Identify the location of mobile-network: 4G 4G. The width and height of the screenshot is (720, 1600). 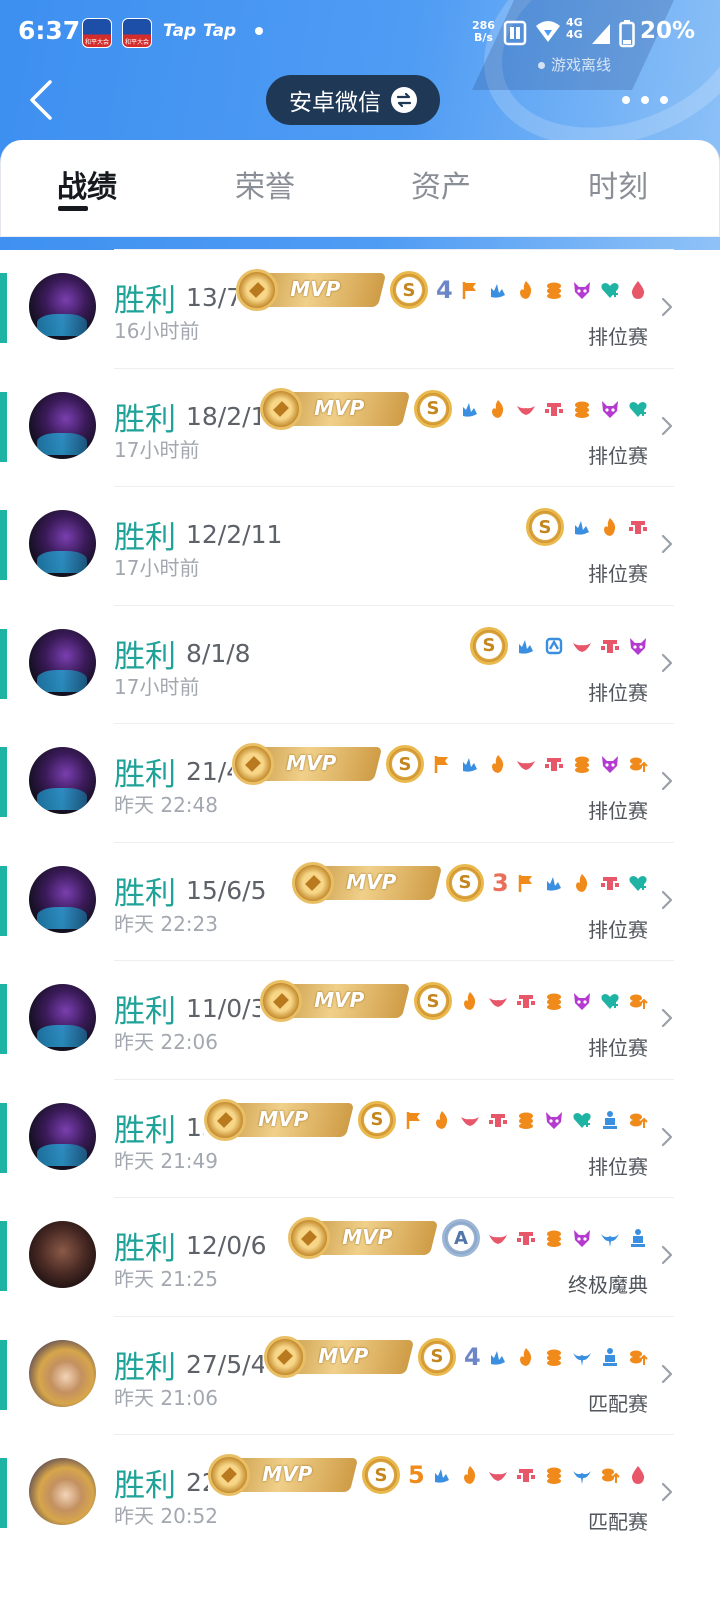
(574, 28).